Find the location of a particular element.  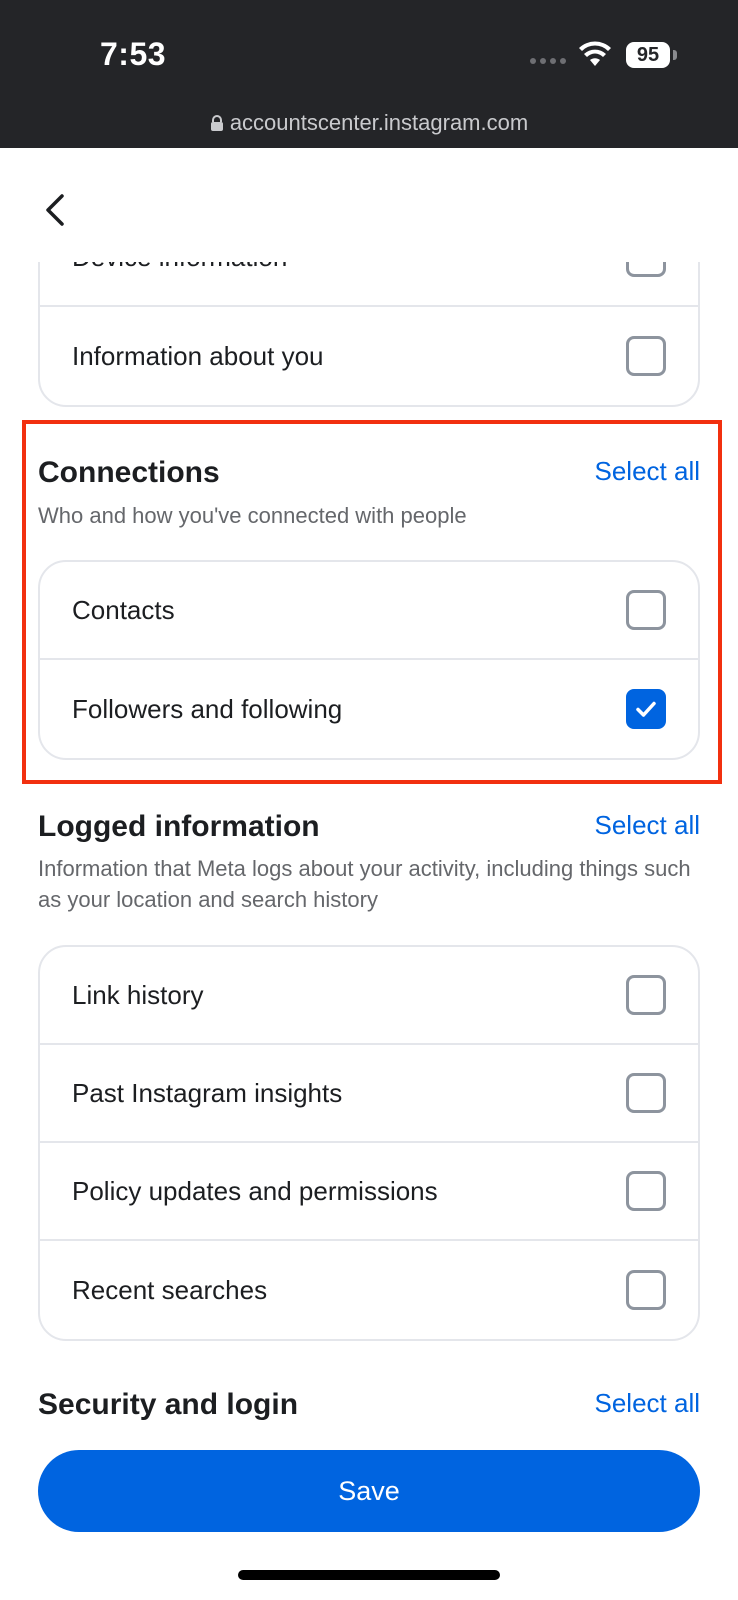

row-label: Device information is located at coordinates (179, 267).